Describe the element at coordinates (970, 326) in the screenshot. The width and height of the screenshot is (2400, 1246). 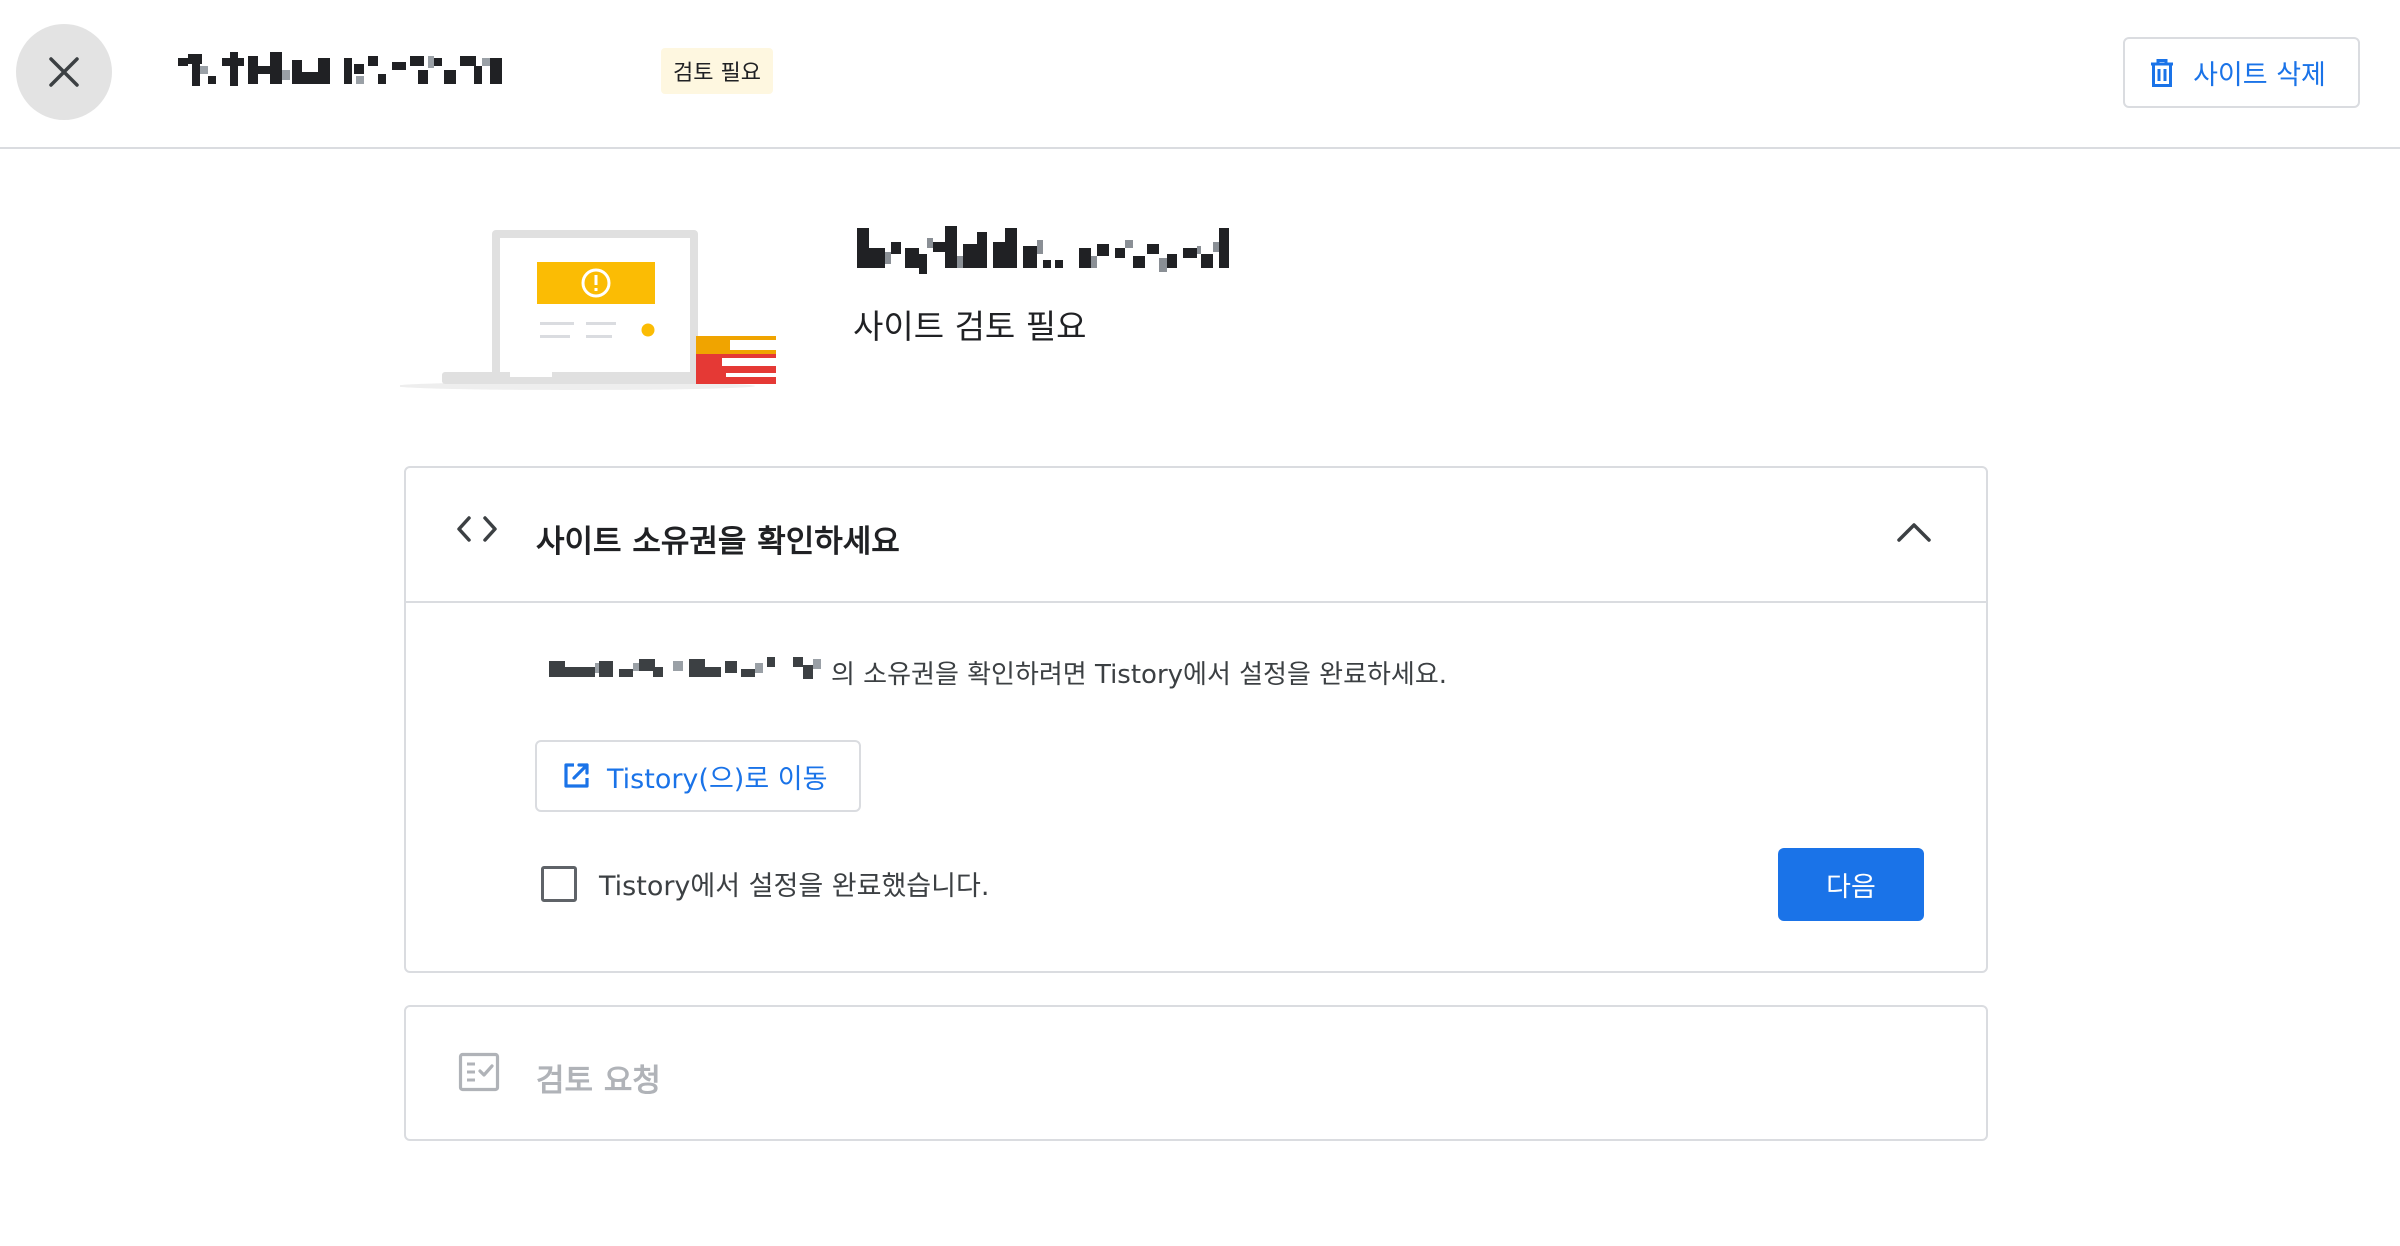
I see `site-status-heading: 사이트 검토 필요` at that location.